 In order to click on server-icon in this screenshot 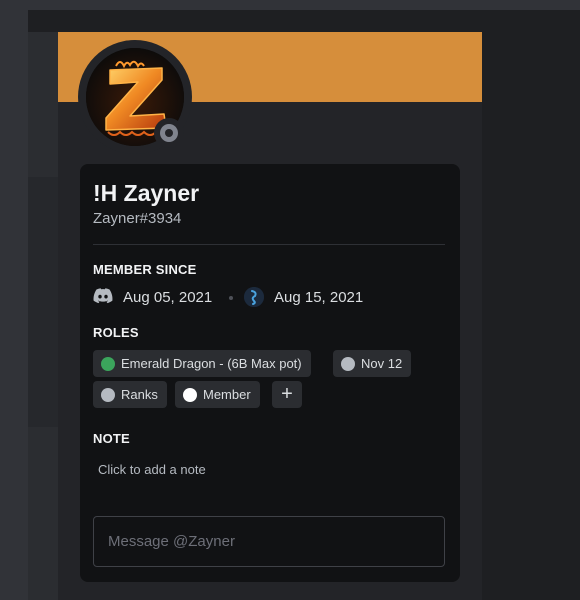, I will do `click(254, 297)`.